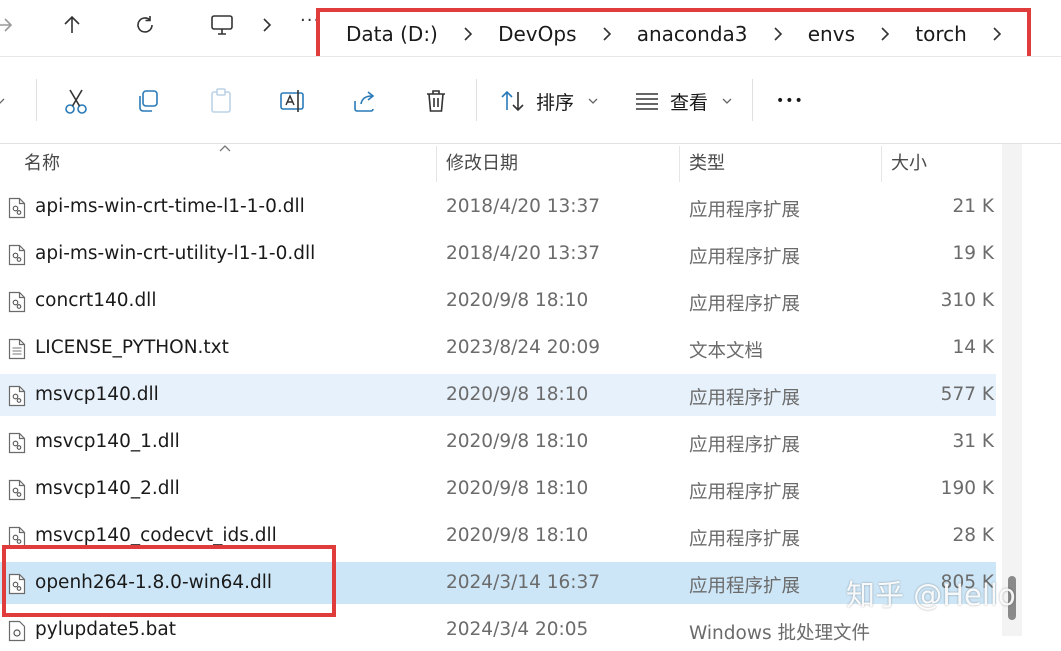 The height and width of the screenshot is (651, 1061). Describe the element at coordinates (293, 101) in the screenshot. I see `rename-icon` at that location.